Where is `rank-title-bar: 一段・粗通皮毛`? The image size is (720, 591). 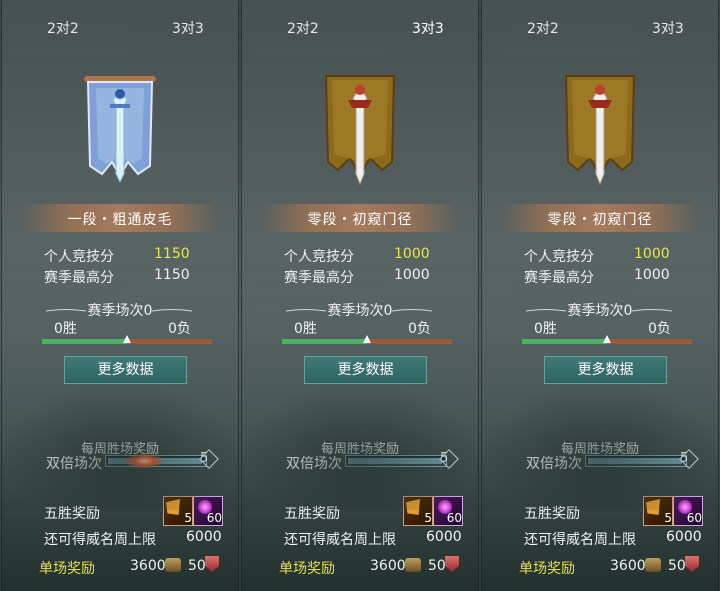 rank-title-bar: 一段・粗通皮毛 is located at coordinates (120, 218).